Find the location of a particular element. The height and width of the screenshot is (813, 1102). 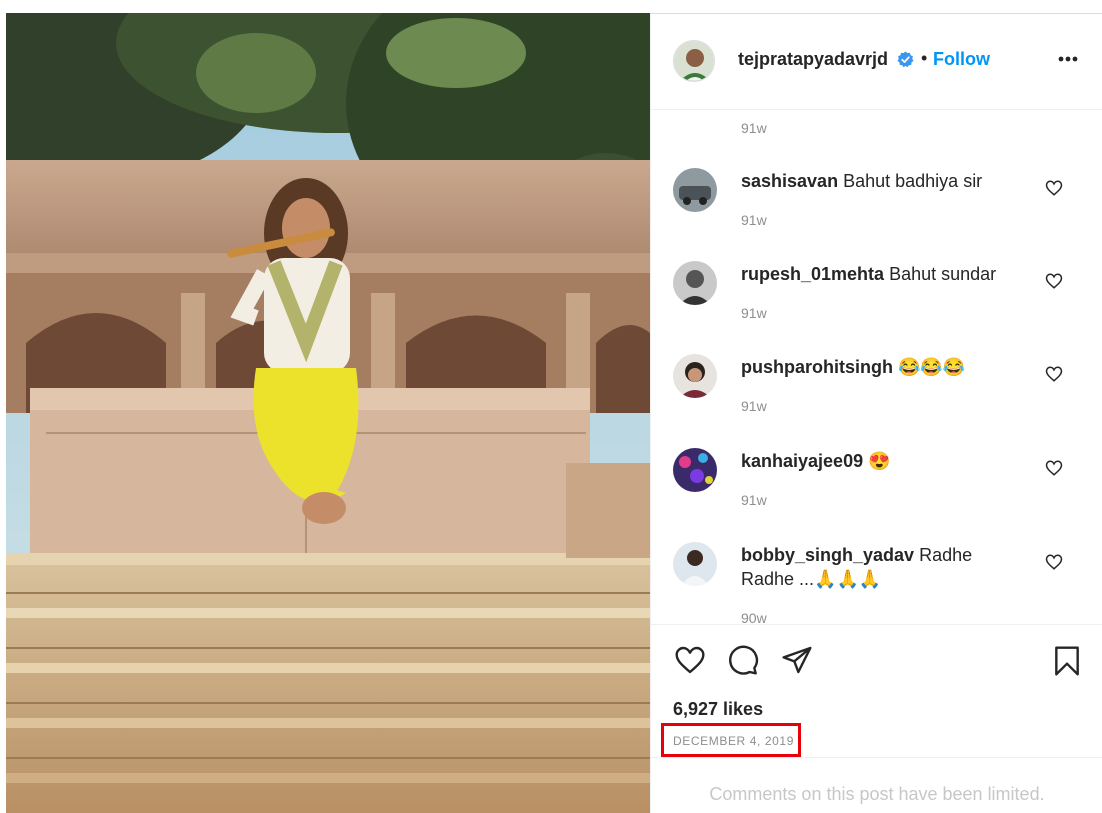

comment-text: Bahut badhiya sir is located at coordinates (913, 181).